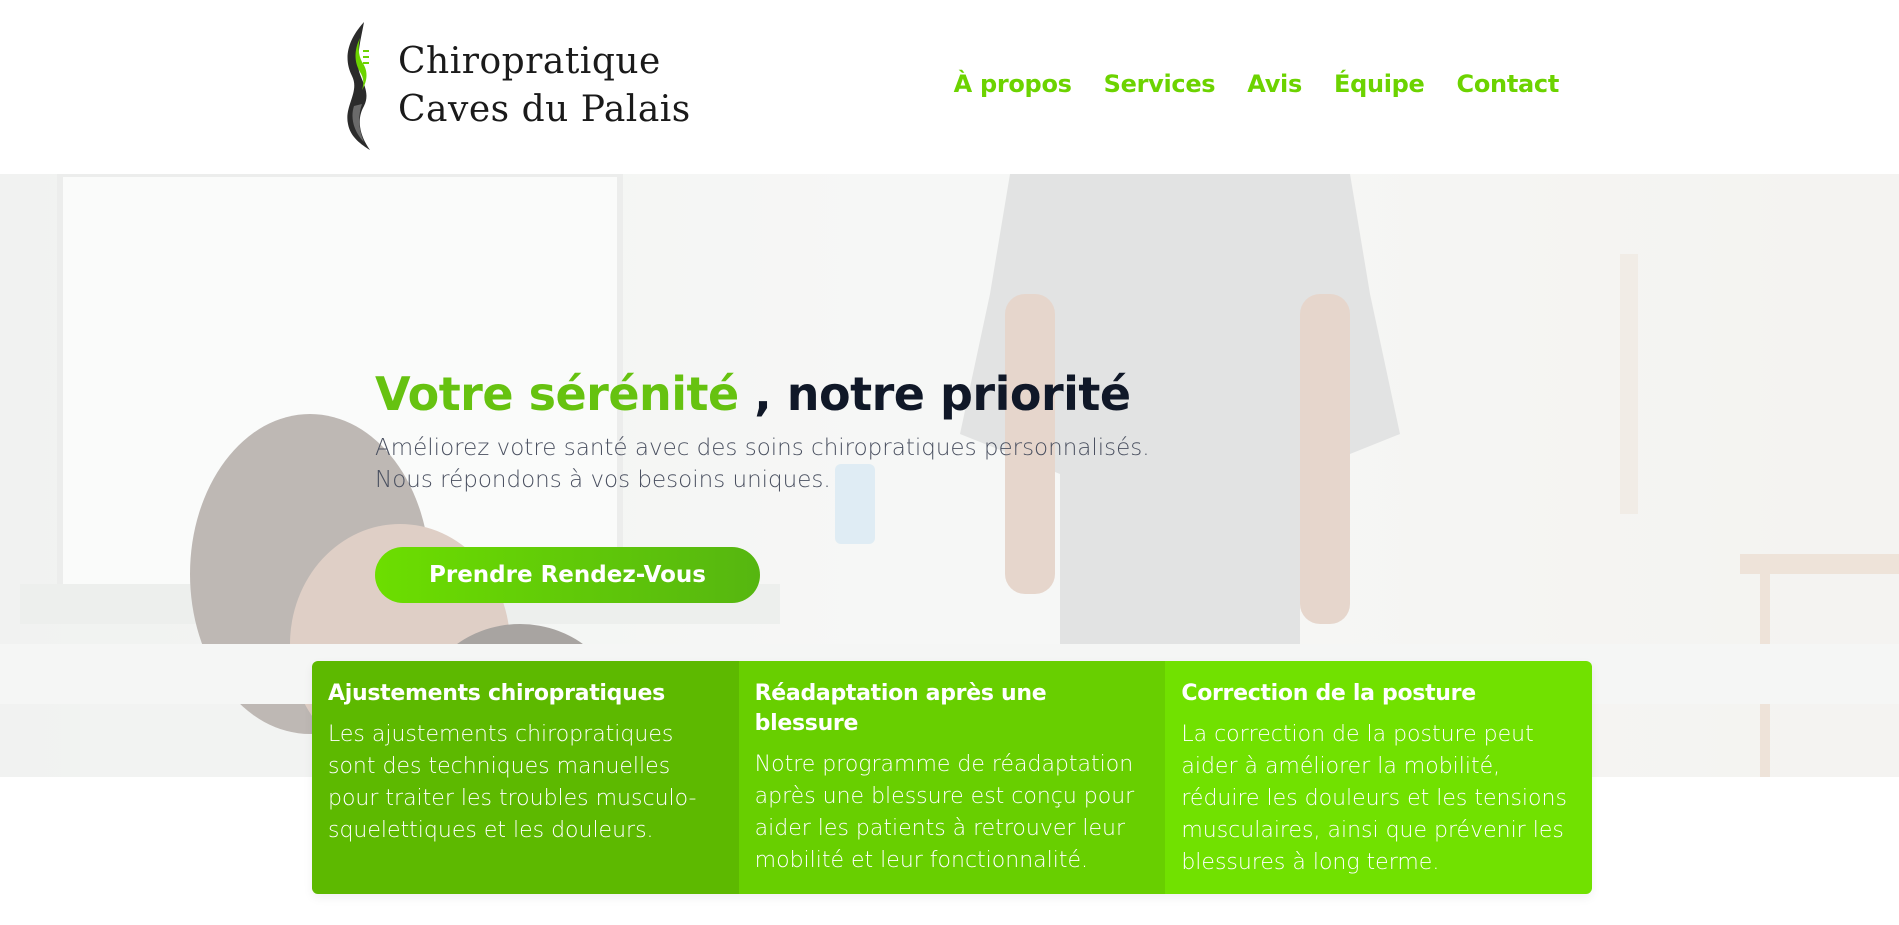  Describe the element at coordinates (544, 109) in the screenshot. I see `logo-line-2: Caves du Palais` at that location.